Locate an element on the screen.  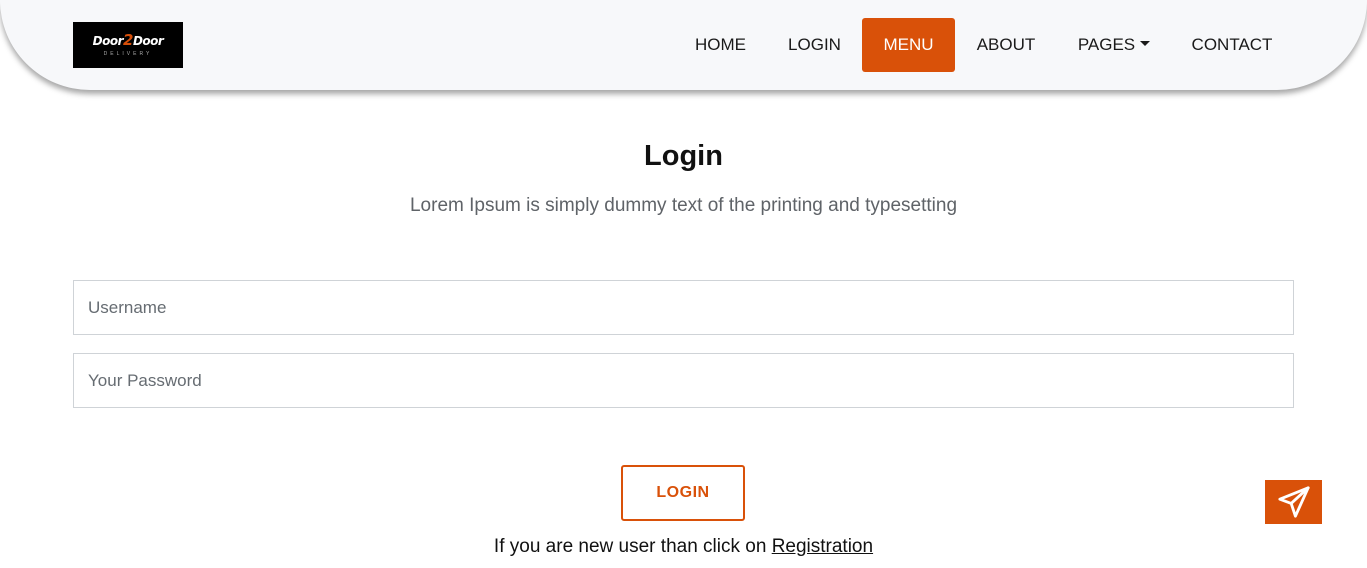
main-nav: HOME LOGIN MENU ABOUT PAGES CONTACT is located at coordinates (683, 45).